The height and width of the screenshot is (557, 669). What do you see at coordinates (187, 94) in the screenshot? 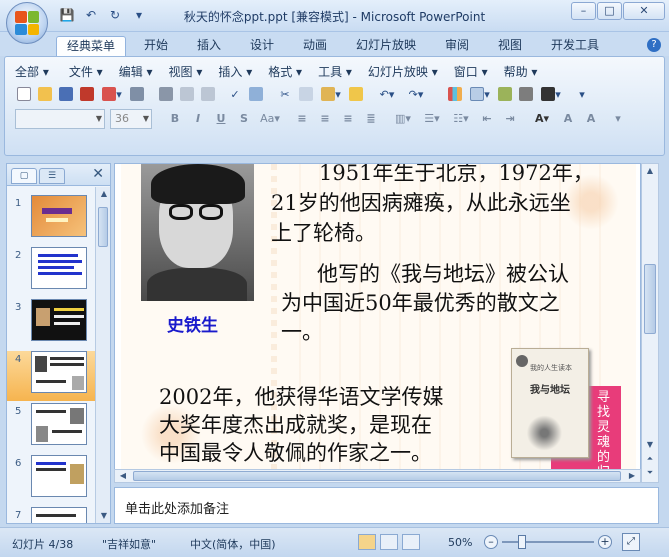
I see `print-preview-icon` at bounding box center [187, 94].